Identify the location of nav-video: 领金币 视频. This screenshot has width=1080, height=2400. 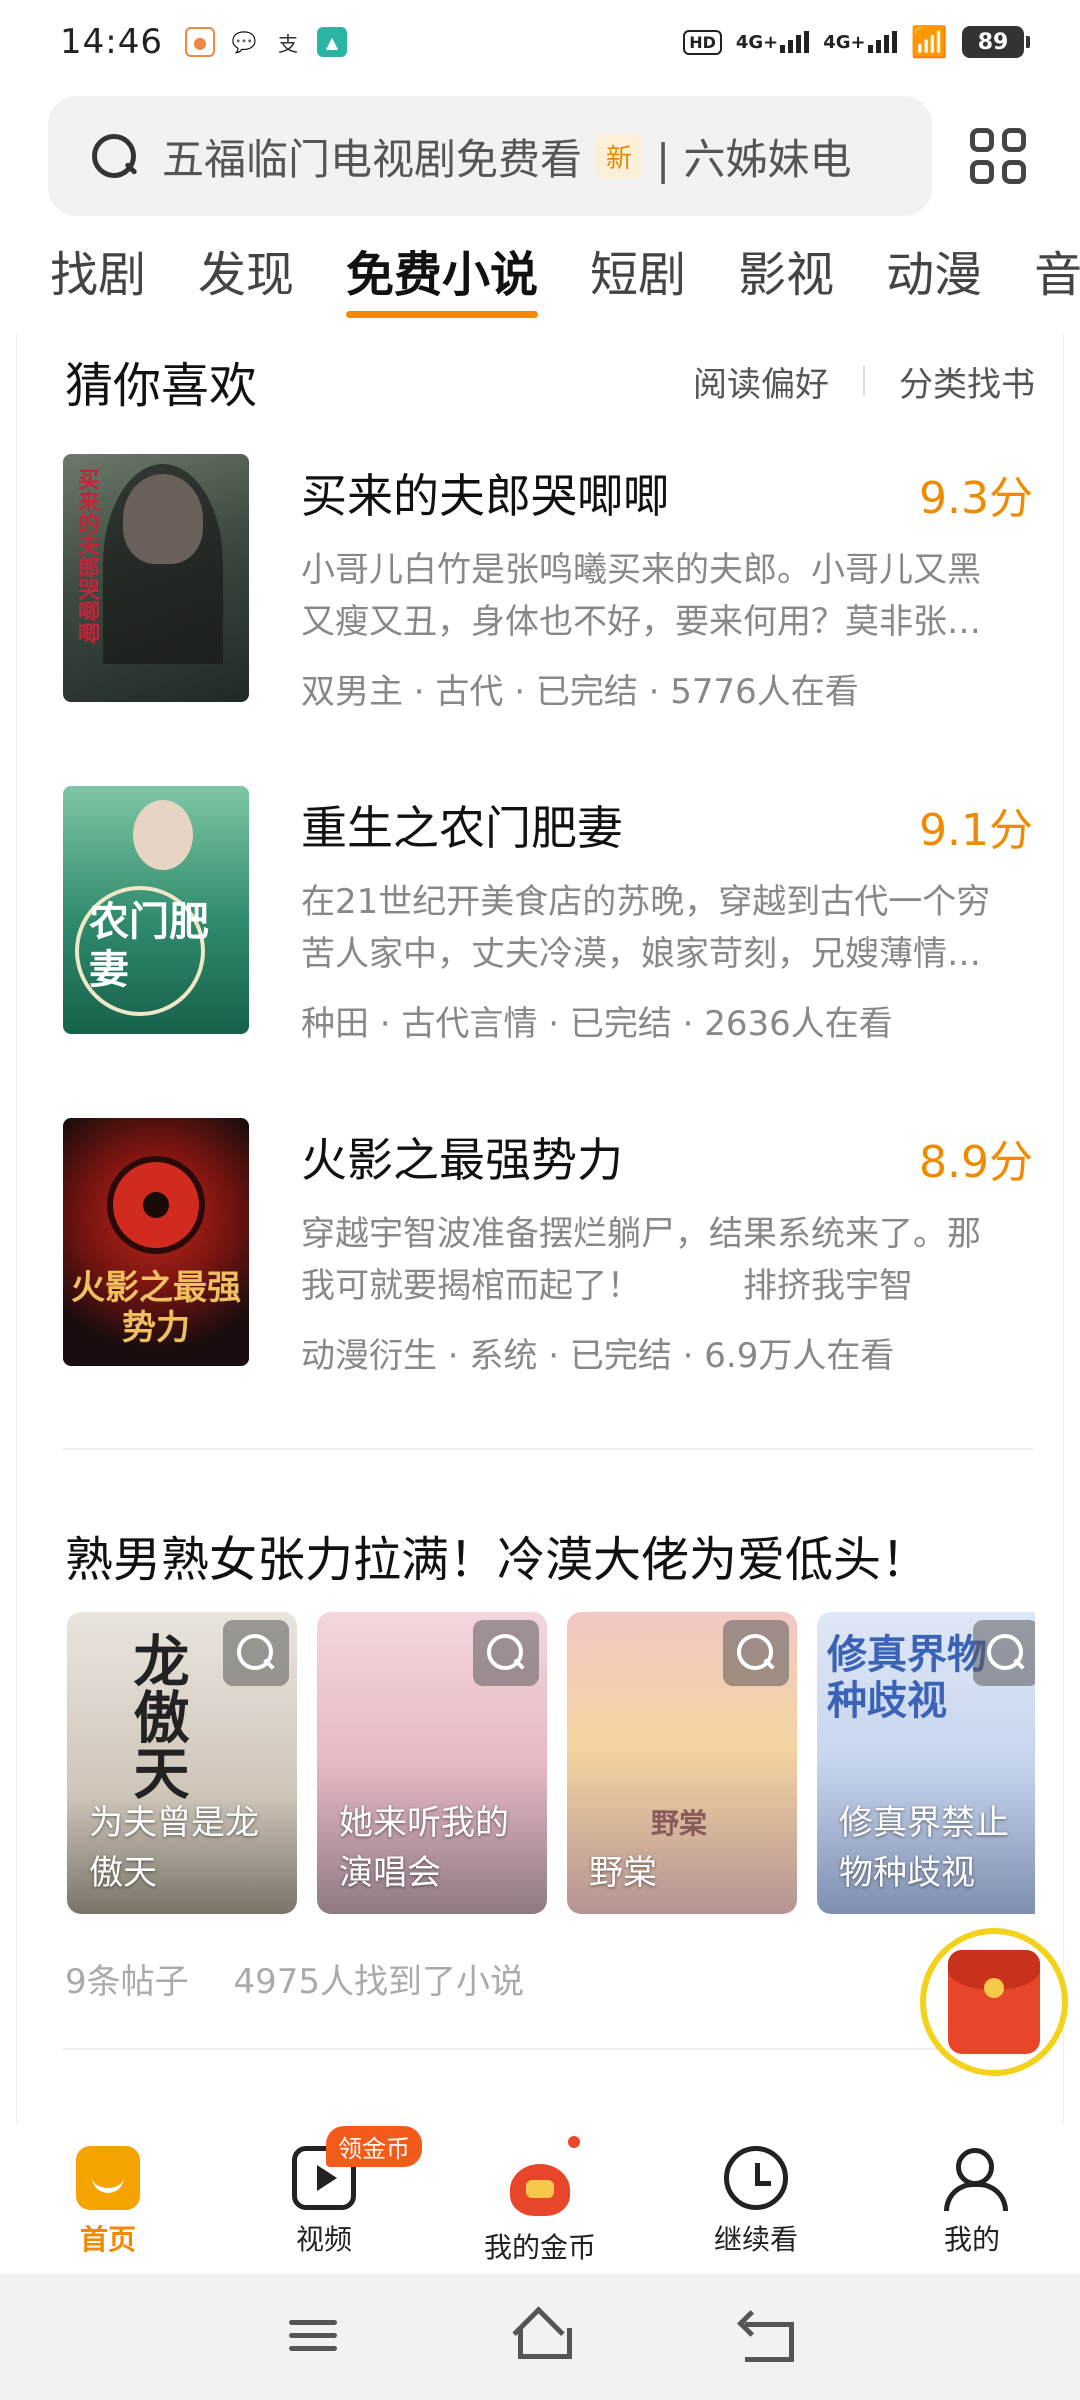
(324, 2199).